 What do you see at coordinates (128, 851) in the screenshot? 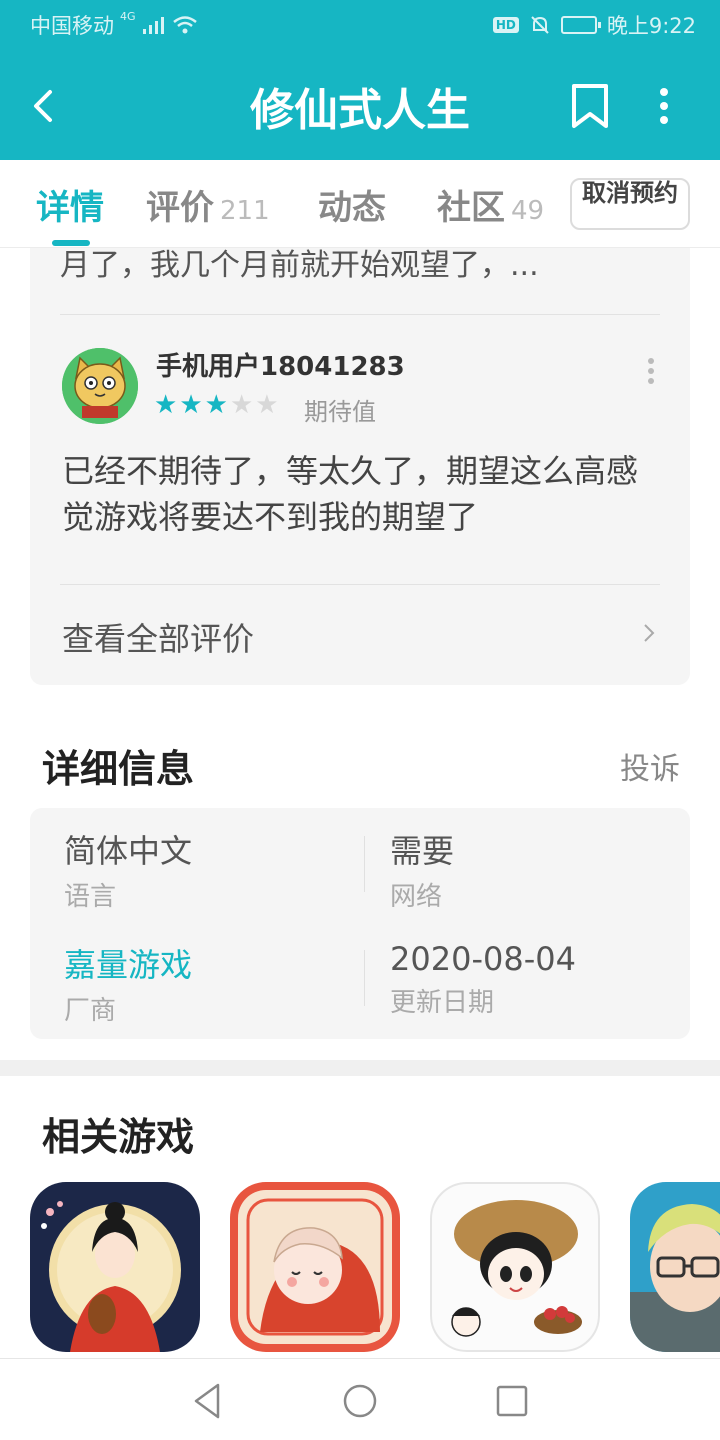
I see `info-value: 简体中文` at bounding box center [128, 851].